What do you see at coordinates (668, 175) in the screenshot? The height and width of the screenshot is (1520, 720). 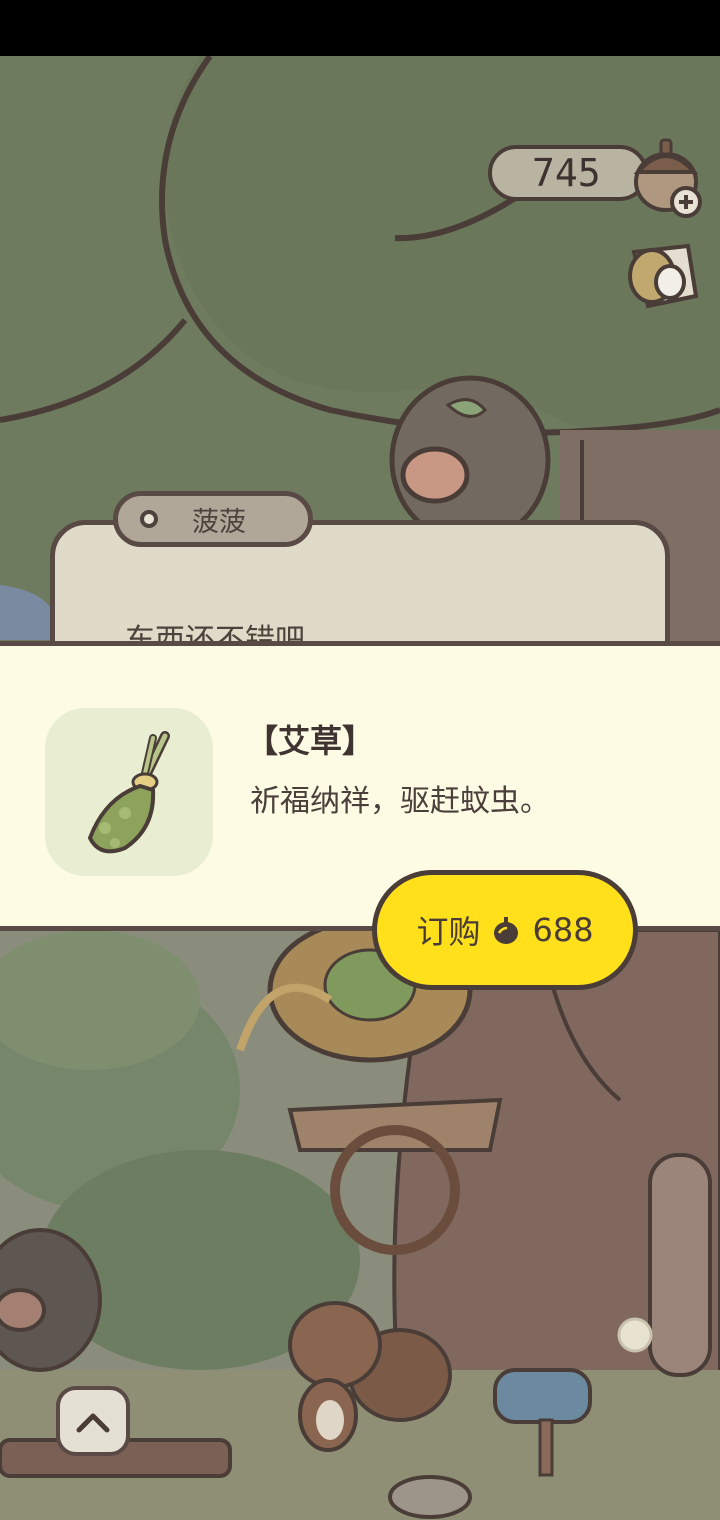 I see `acorn-plus-icon` at bounding box center [668, 175].